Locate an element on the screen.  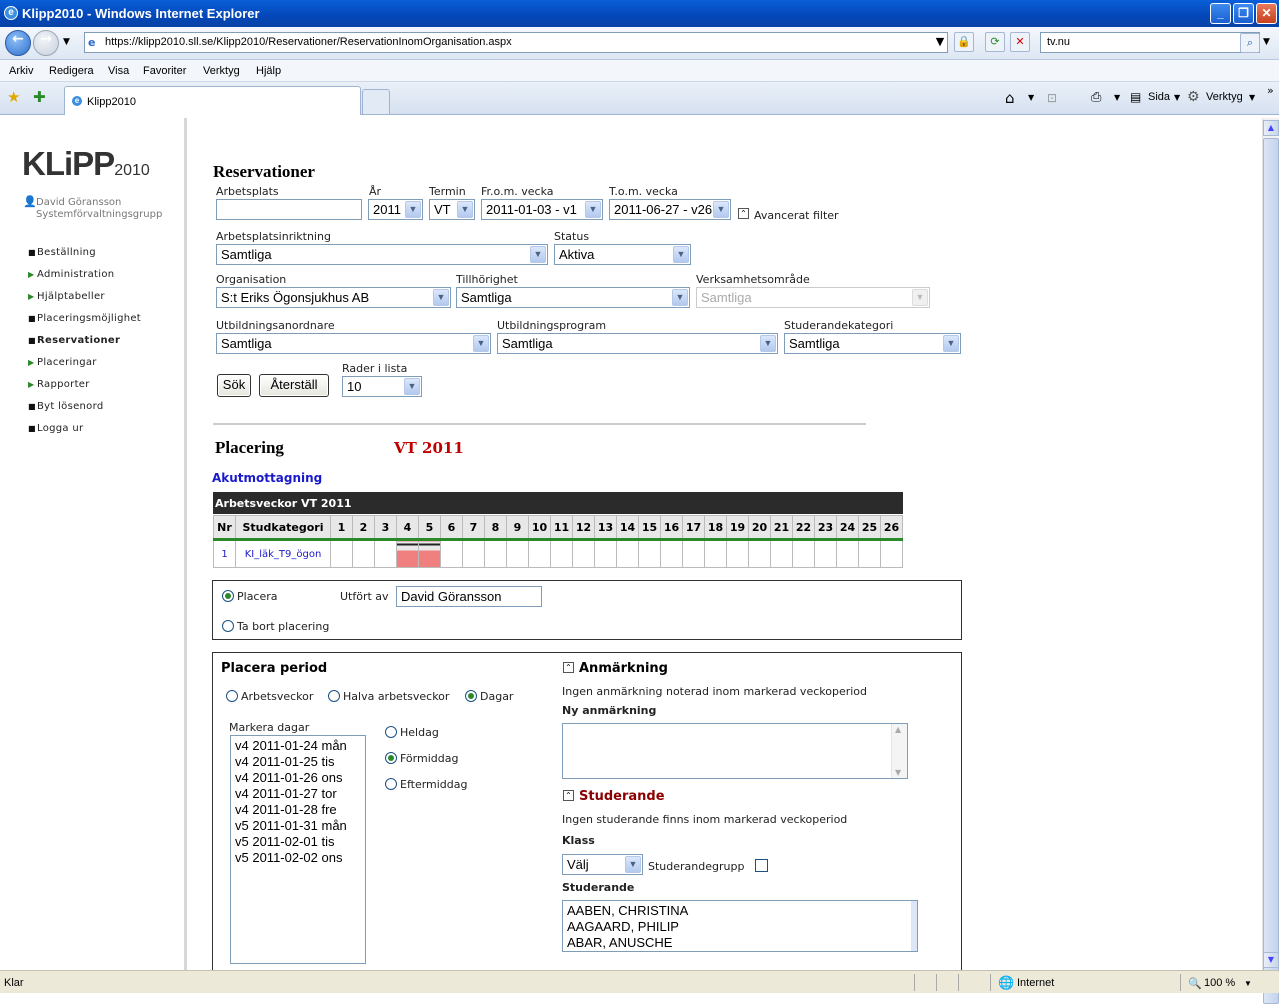
formiddag-radio is located at coordinates (391, 758).